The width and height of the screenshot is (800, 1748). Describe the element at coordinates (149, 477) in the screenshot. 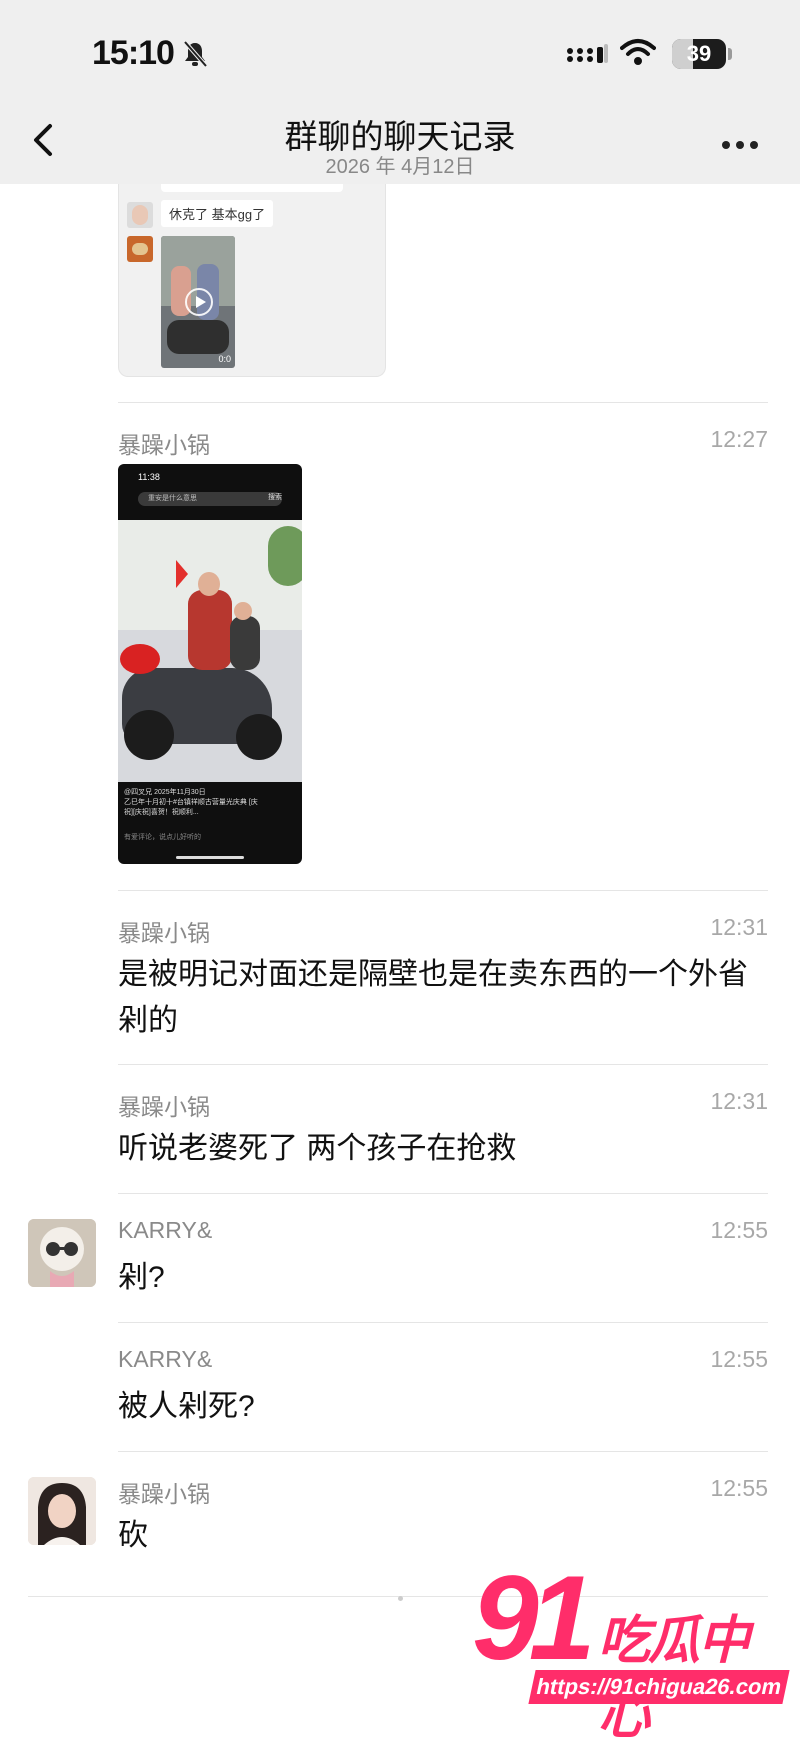

I see `screenshot-status-time: 11:38` at that location.